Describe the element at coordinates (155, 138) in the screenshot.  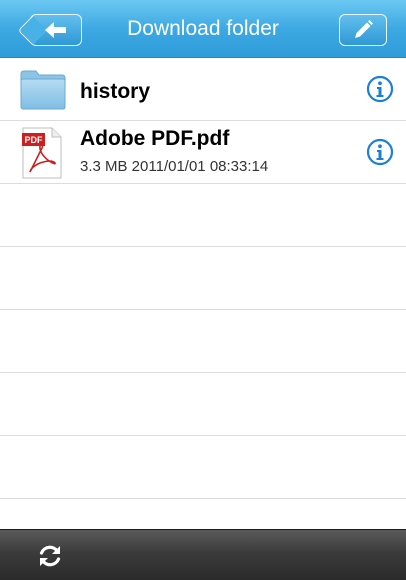
I see `file-name: Adobe PDF.pdf` at that location.